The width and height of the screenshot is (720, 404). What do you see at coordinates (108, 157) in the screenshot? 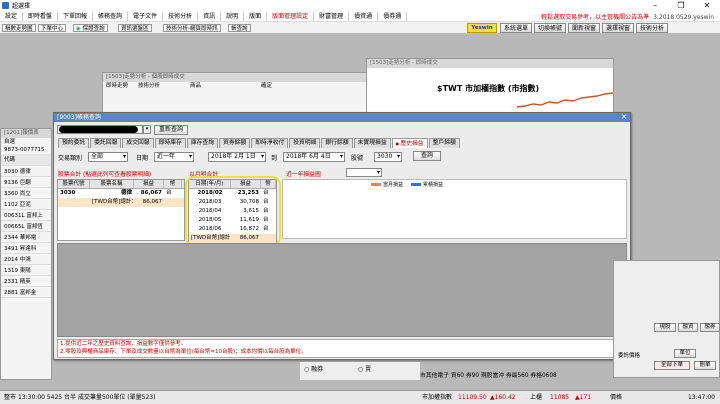
I see `trade-type-select: 全部` at bounding box center [108, 157].